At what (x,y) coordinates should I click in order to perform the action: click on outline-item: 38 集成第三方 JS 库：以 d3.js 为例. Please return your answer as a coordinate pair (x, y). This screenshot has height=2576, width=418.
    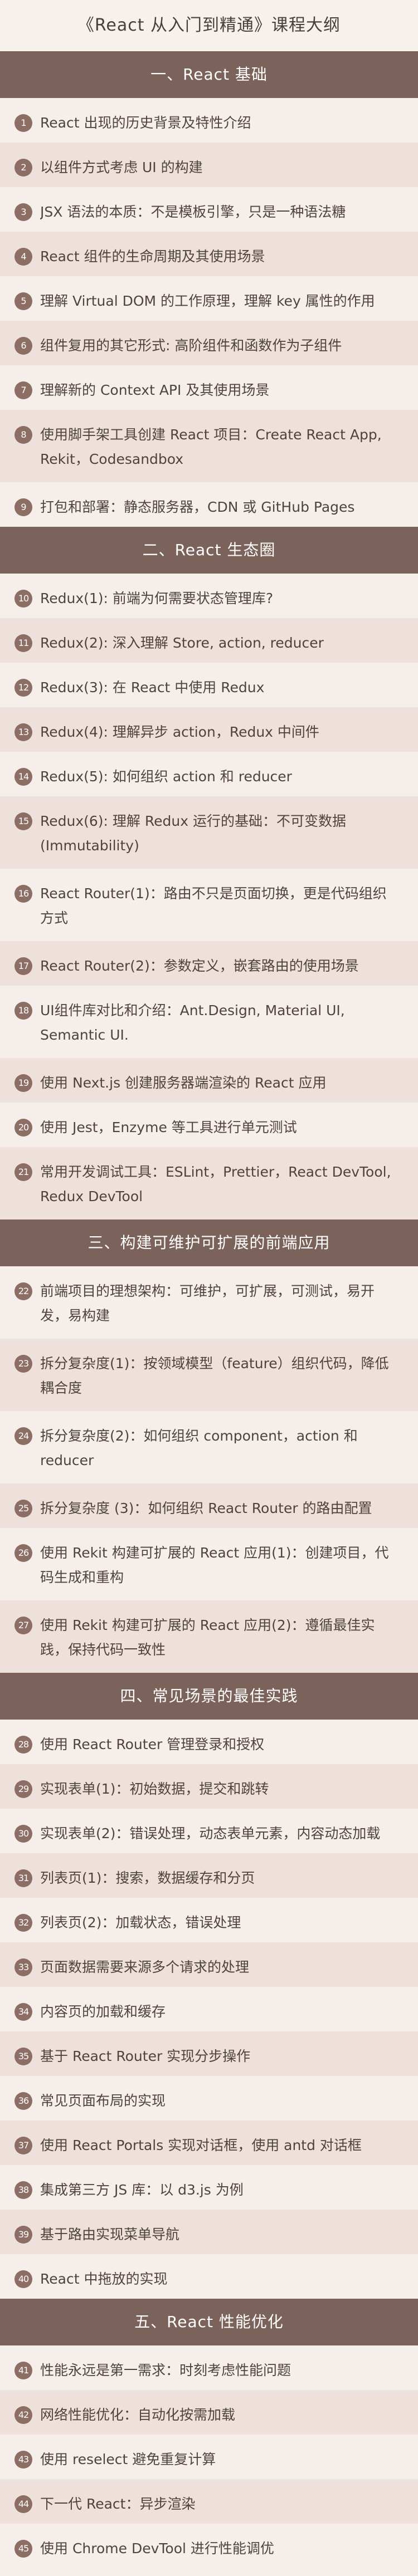
    Looking at the image, I should click on (209, 2187).